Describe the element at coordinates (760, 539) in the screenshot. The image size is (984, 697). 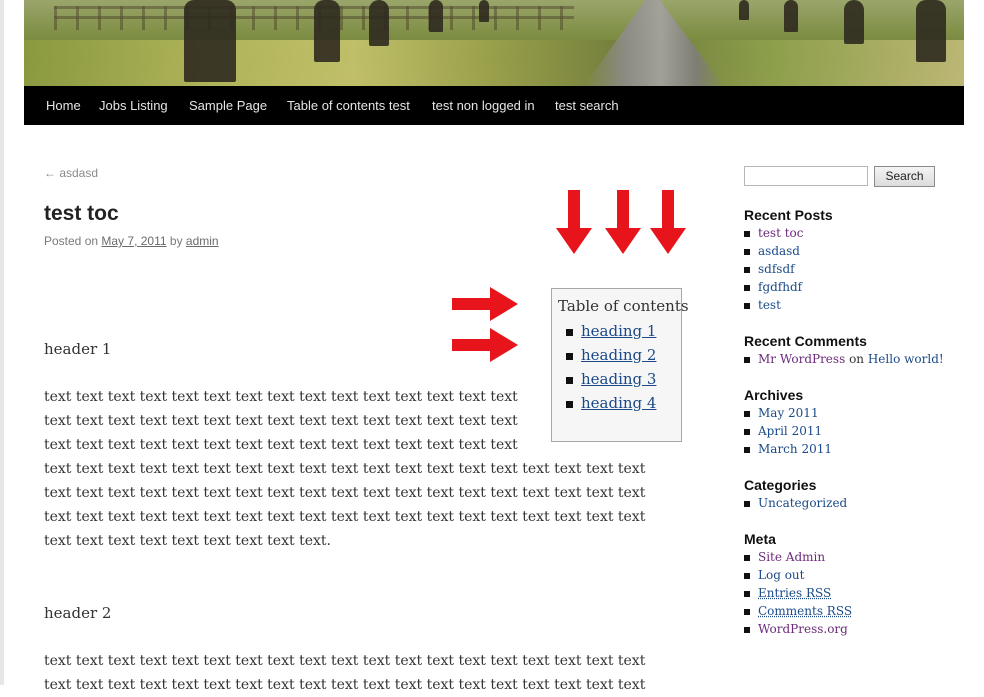
I see `meta-title: Meta` at that location.